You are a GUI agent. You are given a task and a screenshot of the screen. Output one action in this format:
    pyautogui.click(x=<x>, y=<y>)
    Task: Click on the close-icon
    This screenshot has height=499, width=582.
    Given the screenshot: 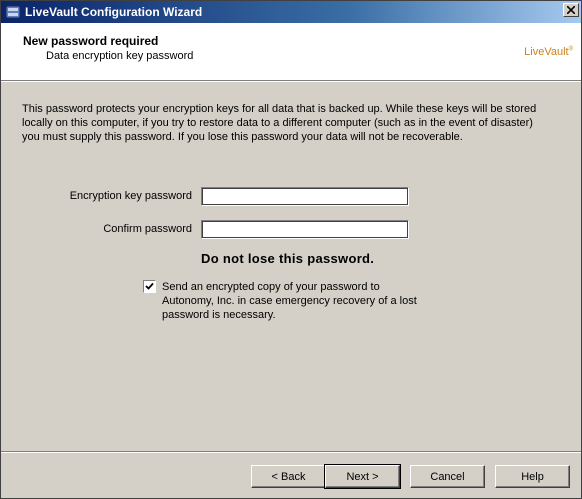 What is the action you would take?
    pyautogui.click(x=571, y=10)
    